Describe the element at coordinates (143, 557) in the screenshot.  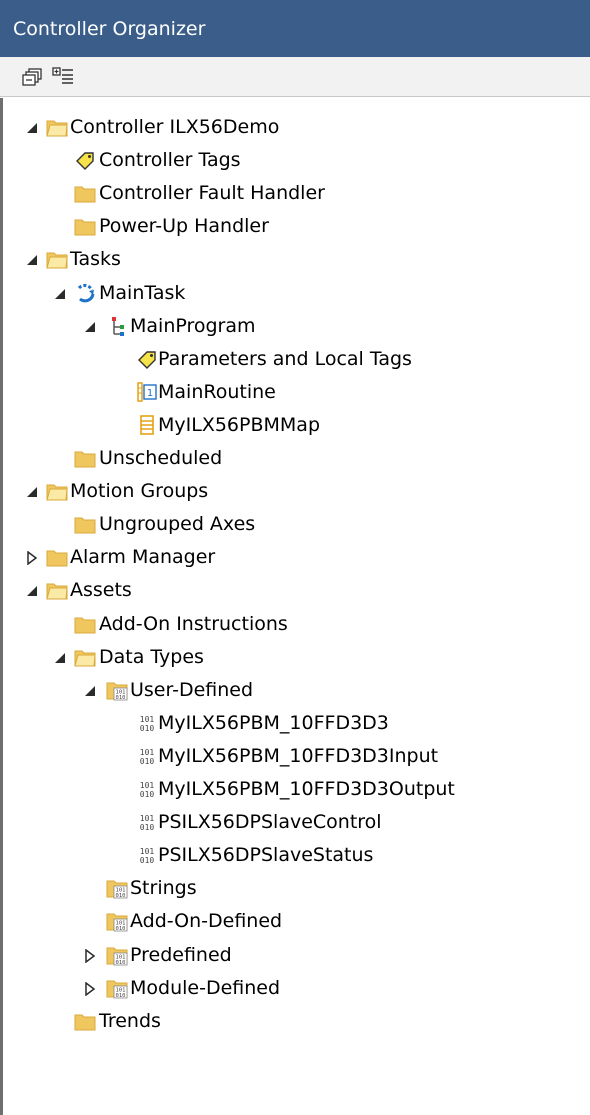
I see `tree-node-label: Alarm Manager` at that location.